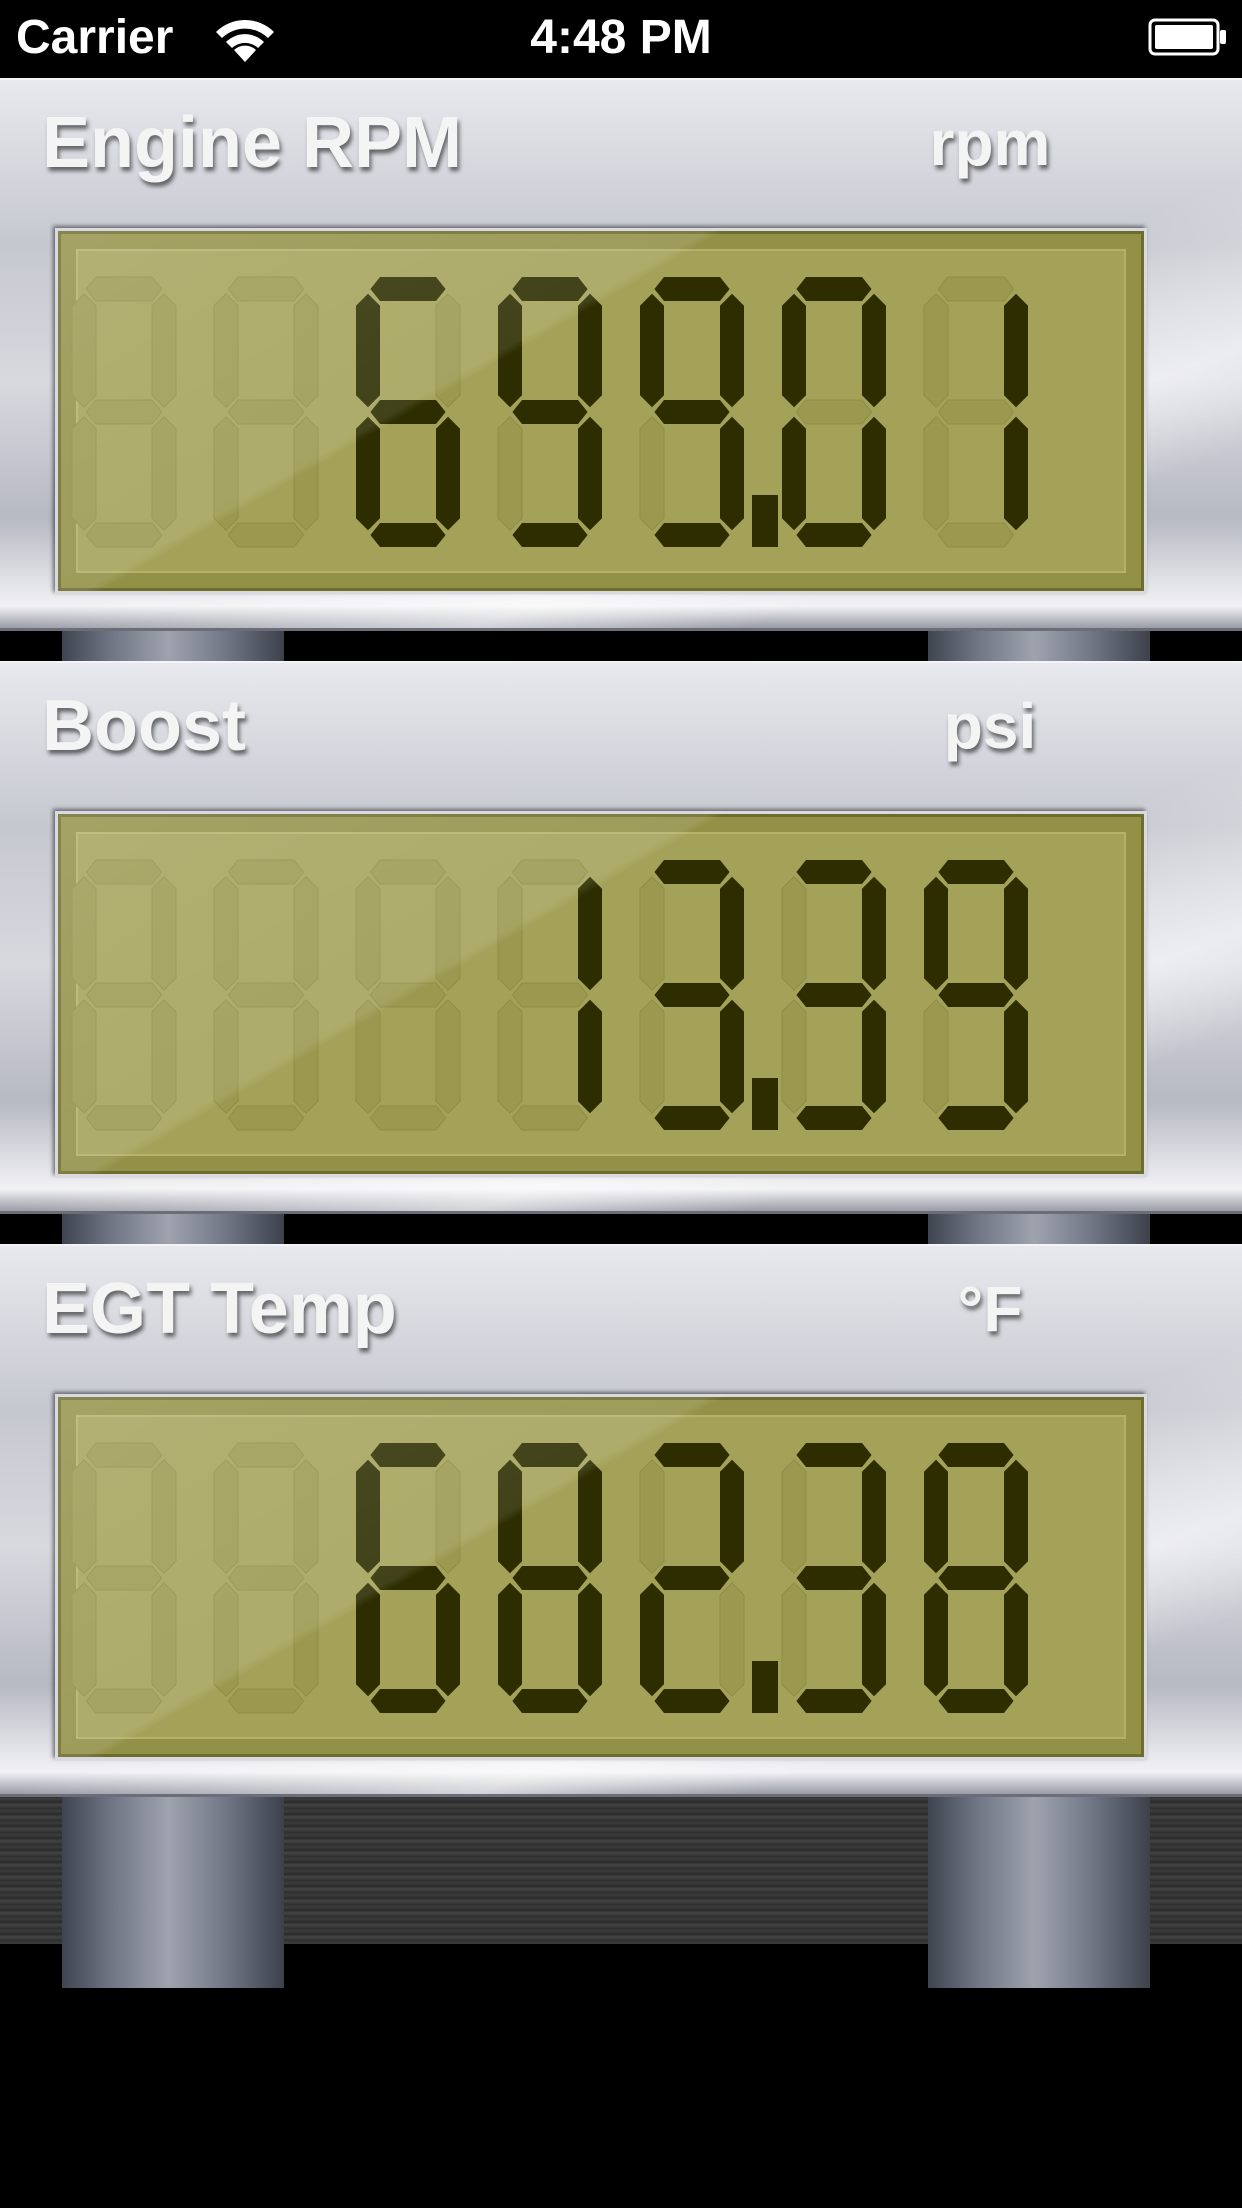  I want to click on gauge-unit: rpm, so click(990, 143).